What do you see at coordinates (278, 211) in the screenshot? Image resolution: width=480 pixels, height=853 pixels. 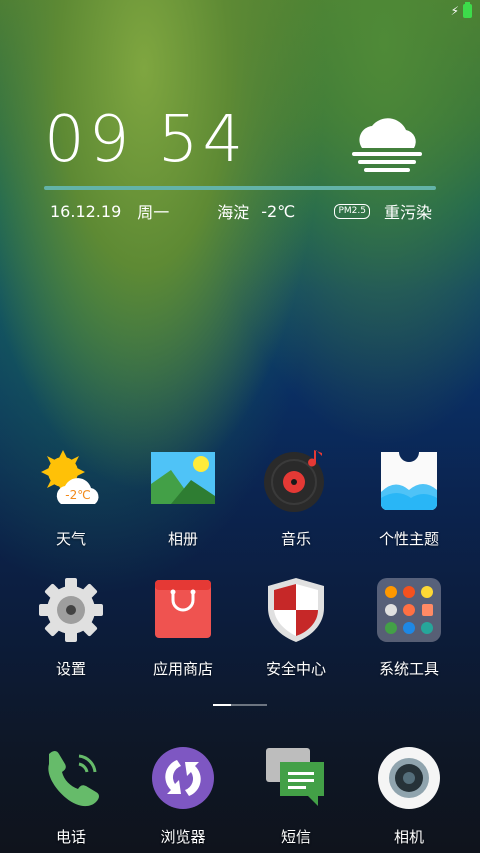 I see `temperature-text: -2℃` at bounding box center [278, 211].